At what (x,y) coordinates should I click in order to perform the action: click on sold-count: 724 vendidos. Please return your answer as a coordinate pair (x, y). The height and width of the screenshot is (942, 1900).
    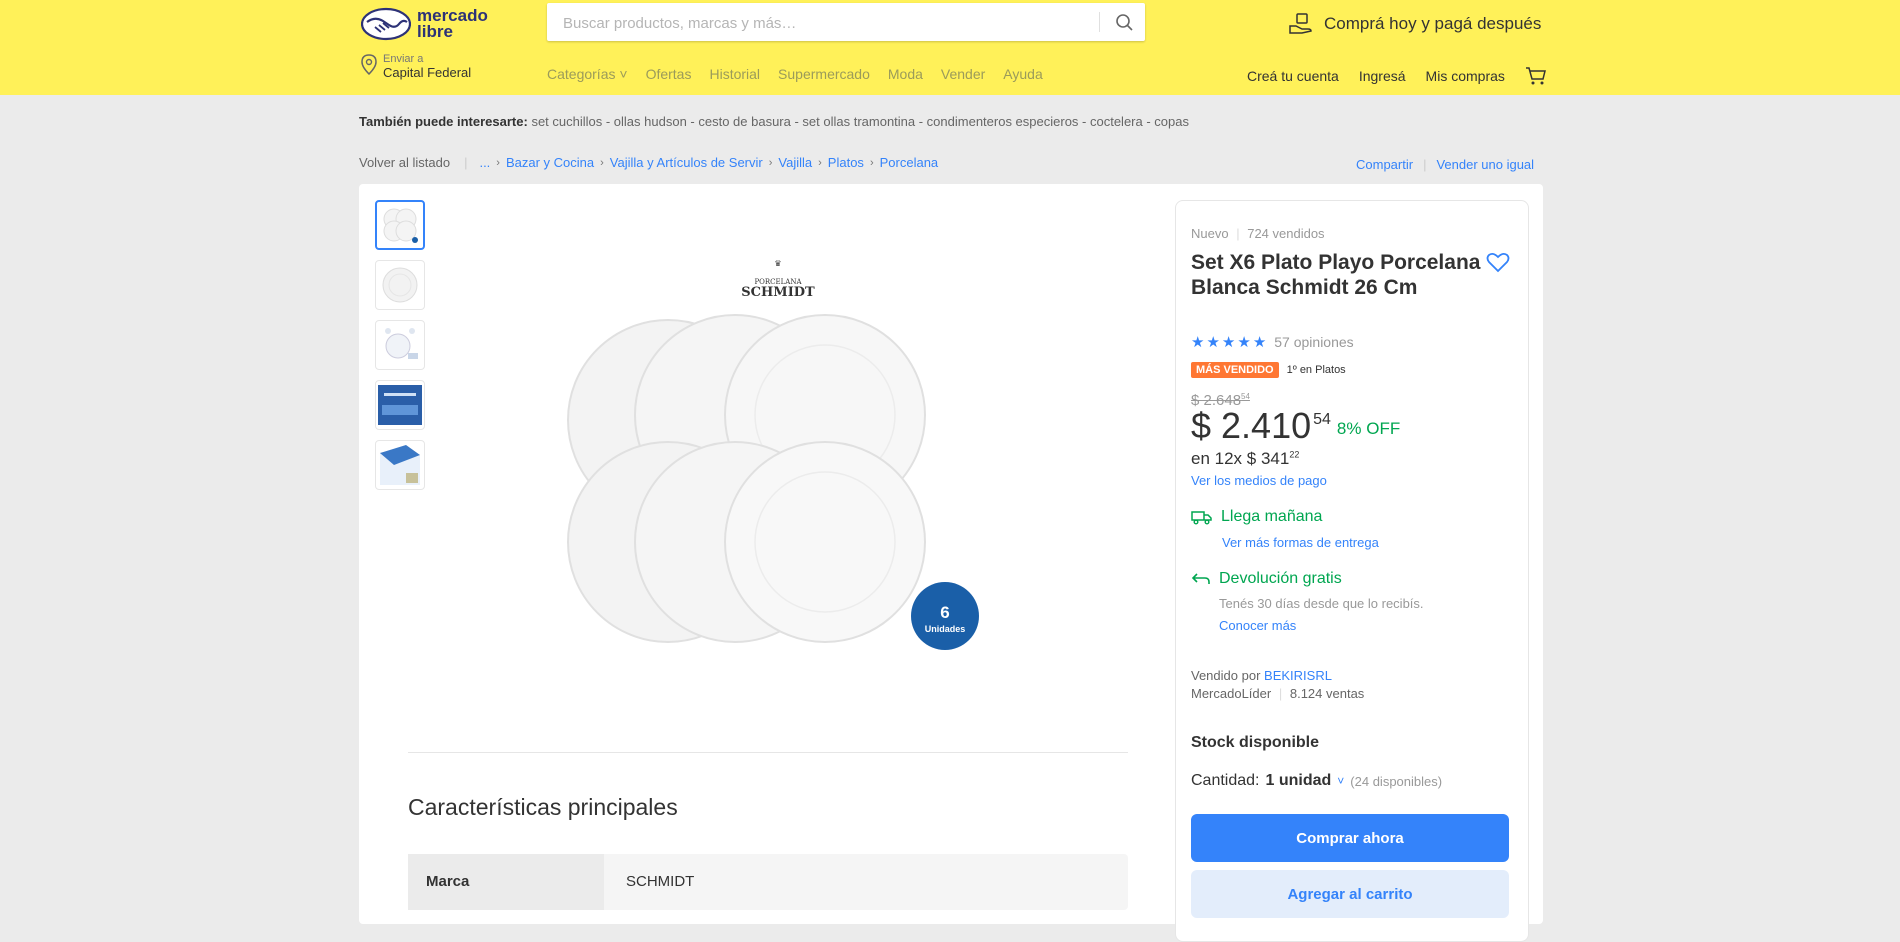
    Looking at the image, I should click on (1286, 233).